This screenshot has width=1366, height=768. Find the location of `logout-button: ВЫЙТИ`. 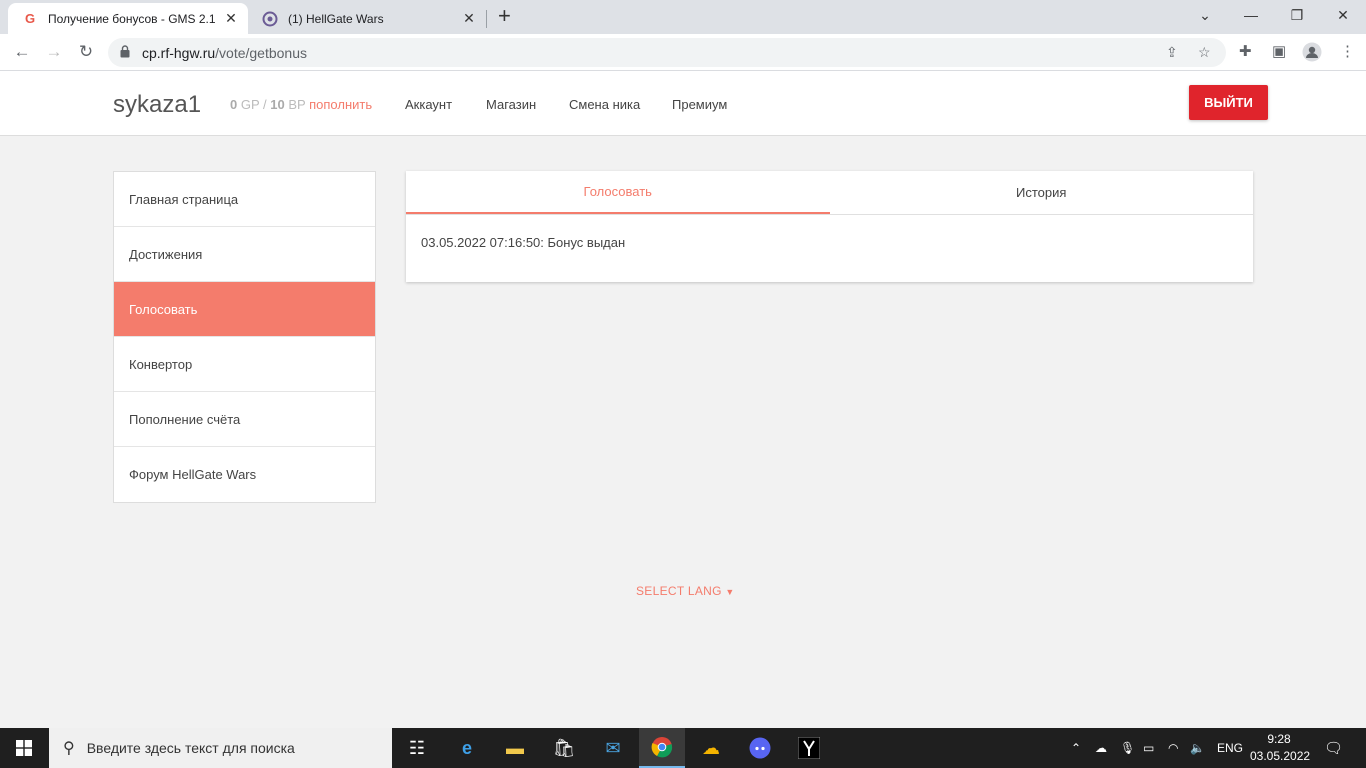

logout-button: ВЫЙТИ is located at coordinates (1228, 102).